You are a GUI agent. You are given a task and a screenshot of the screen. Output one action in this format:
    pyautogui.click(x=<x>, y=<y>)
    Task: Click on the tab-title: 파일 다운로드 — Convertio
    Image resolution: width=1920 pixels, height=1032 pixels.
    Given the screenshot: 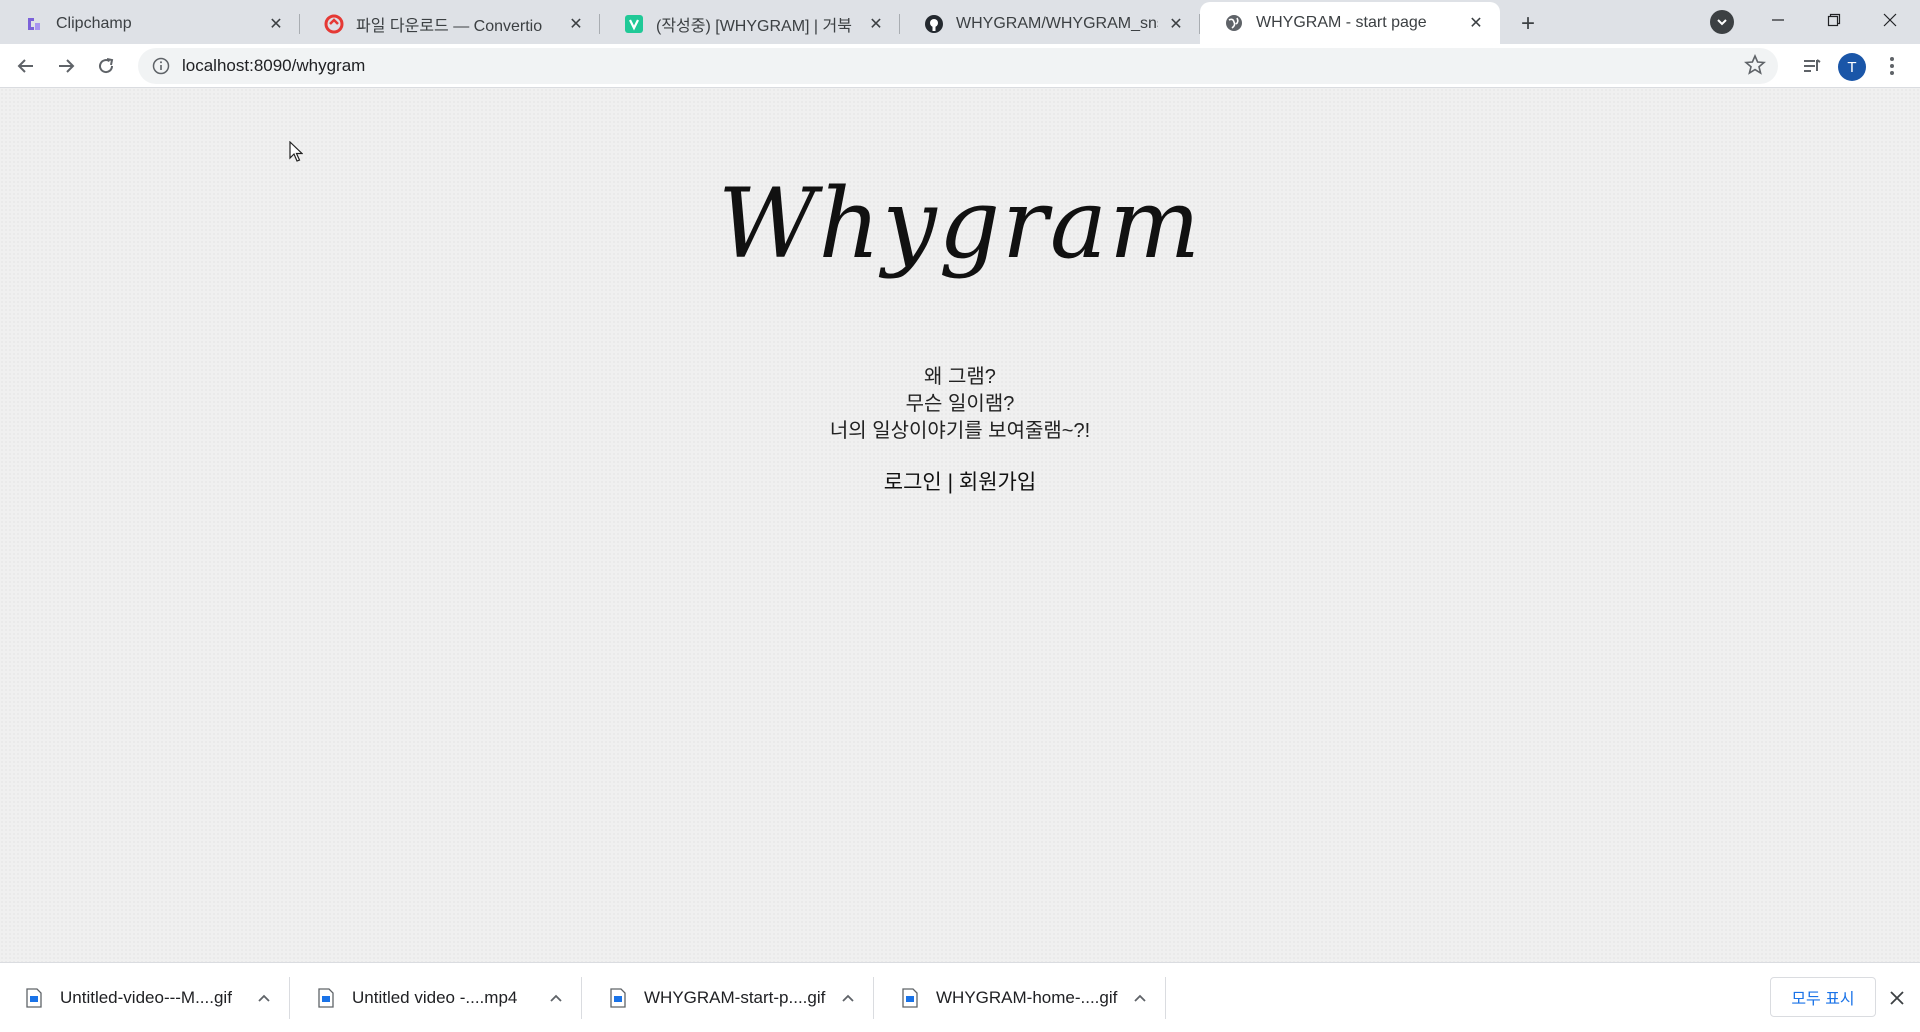 What is the action you would take?
    pyautogui.click(x=449, y=26)
    